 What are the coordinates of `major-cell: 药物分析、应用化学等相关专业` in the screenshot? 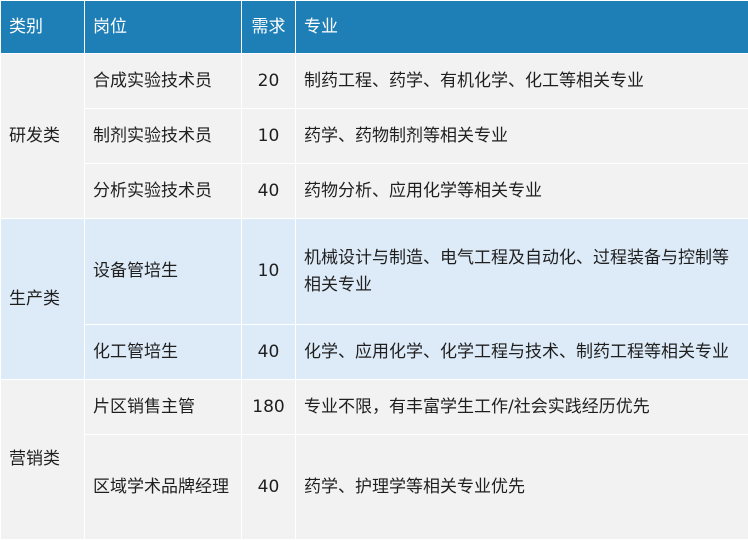 It's located at (521, 191).